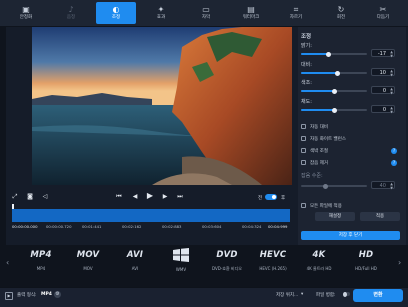 The image size is (408, 307). Describe the element at coordinates (273, 255) in the screenshot. I see `hevc-logo: HEVC` at that location.